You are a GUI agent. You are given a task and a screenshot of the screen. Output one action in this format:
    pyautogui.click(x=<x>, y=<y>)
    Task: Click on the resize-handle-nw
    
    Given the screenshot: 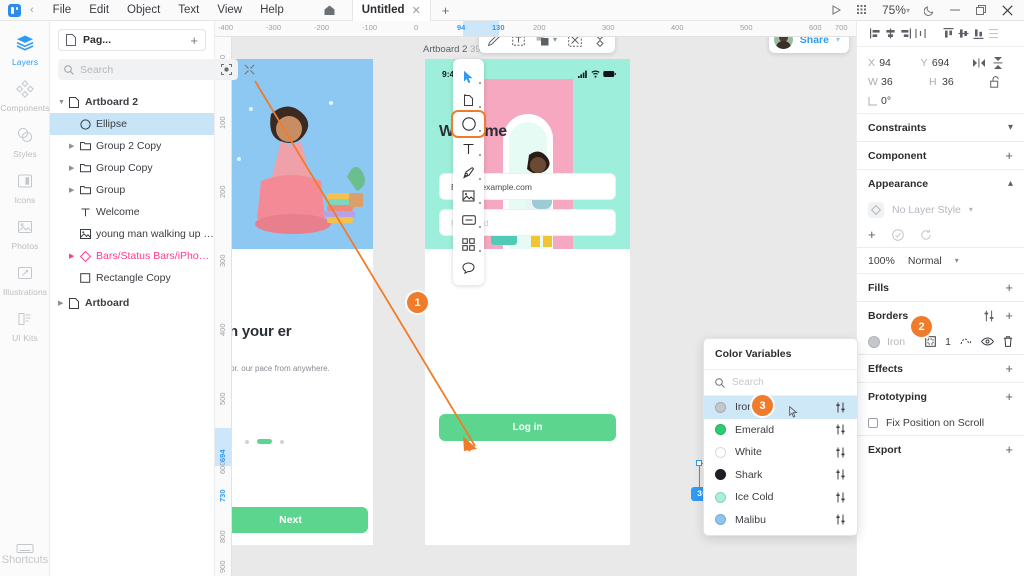 What is the action you would take?
    pyautogui.click(x=699, y=463)
    